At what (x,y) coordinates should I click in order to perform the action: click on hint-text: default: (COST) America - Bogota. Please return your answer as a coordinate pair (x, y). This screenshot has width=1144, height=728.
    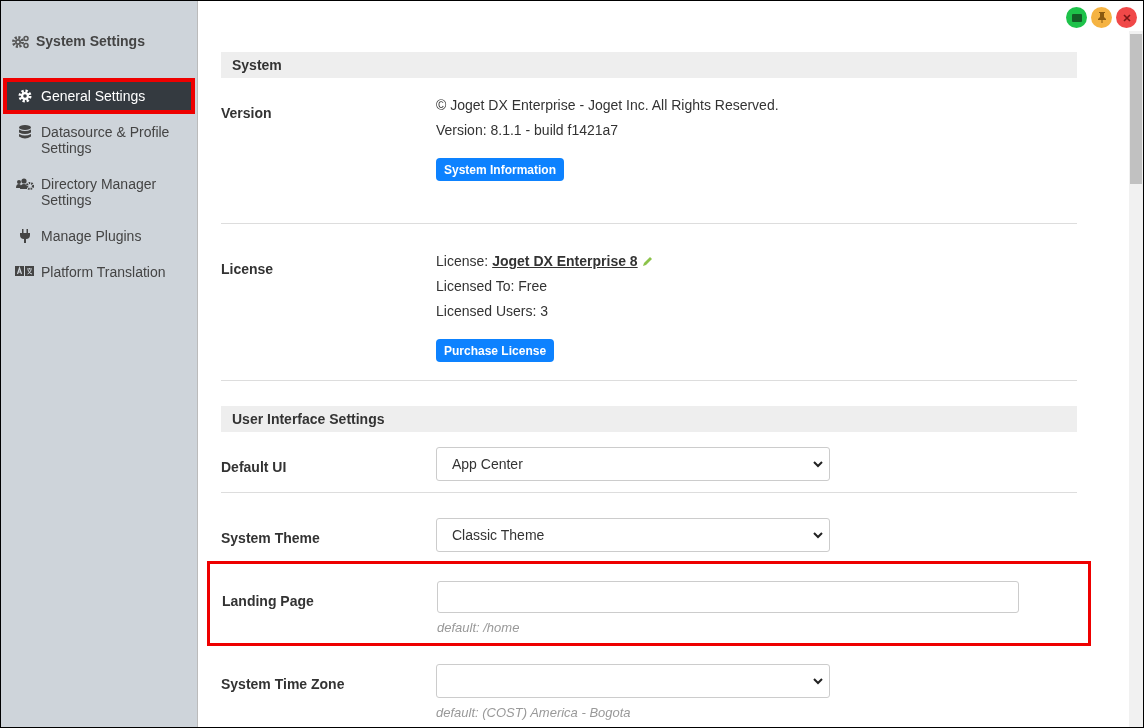
    Looking at the image, I should click on (534, 713).